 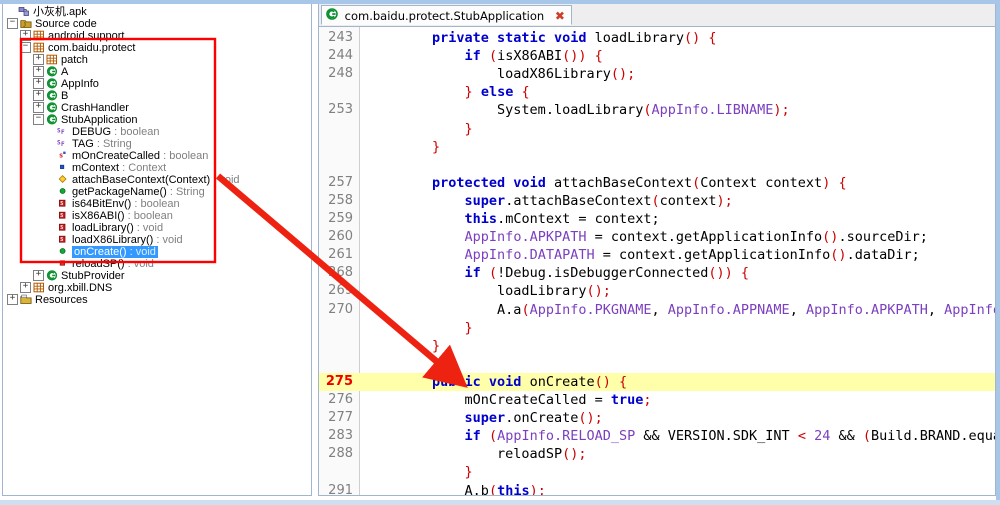 What do you see at coordinates (66, 24) in the screenshot?
I see `tree-node-label: Source code` at bounding box center [66, 24].